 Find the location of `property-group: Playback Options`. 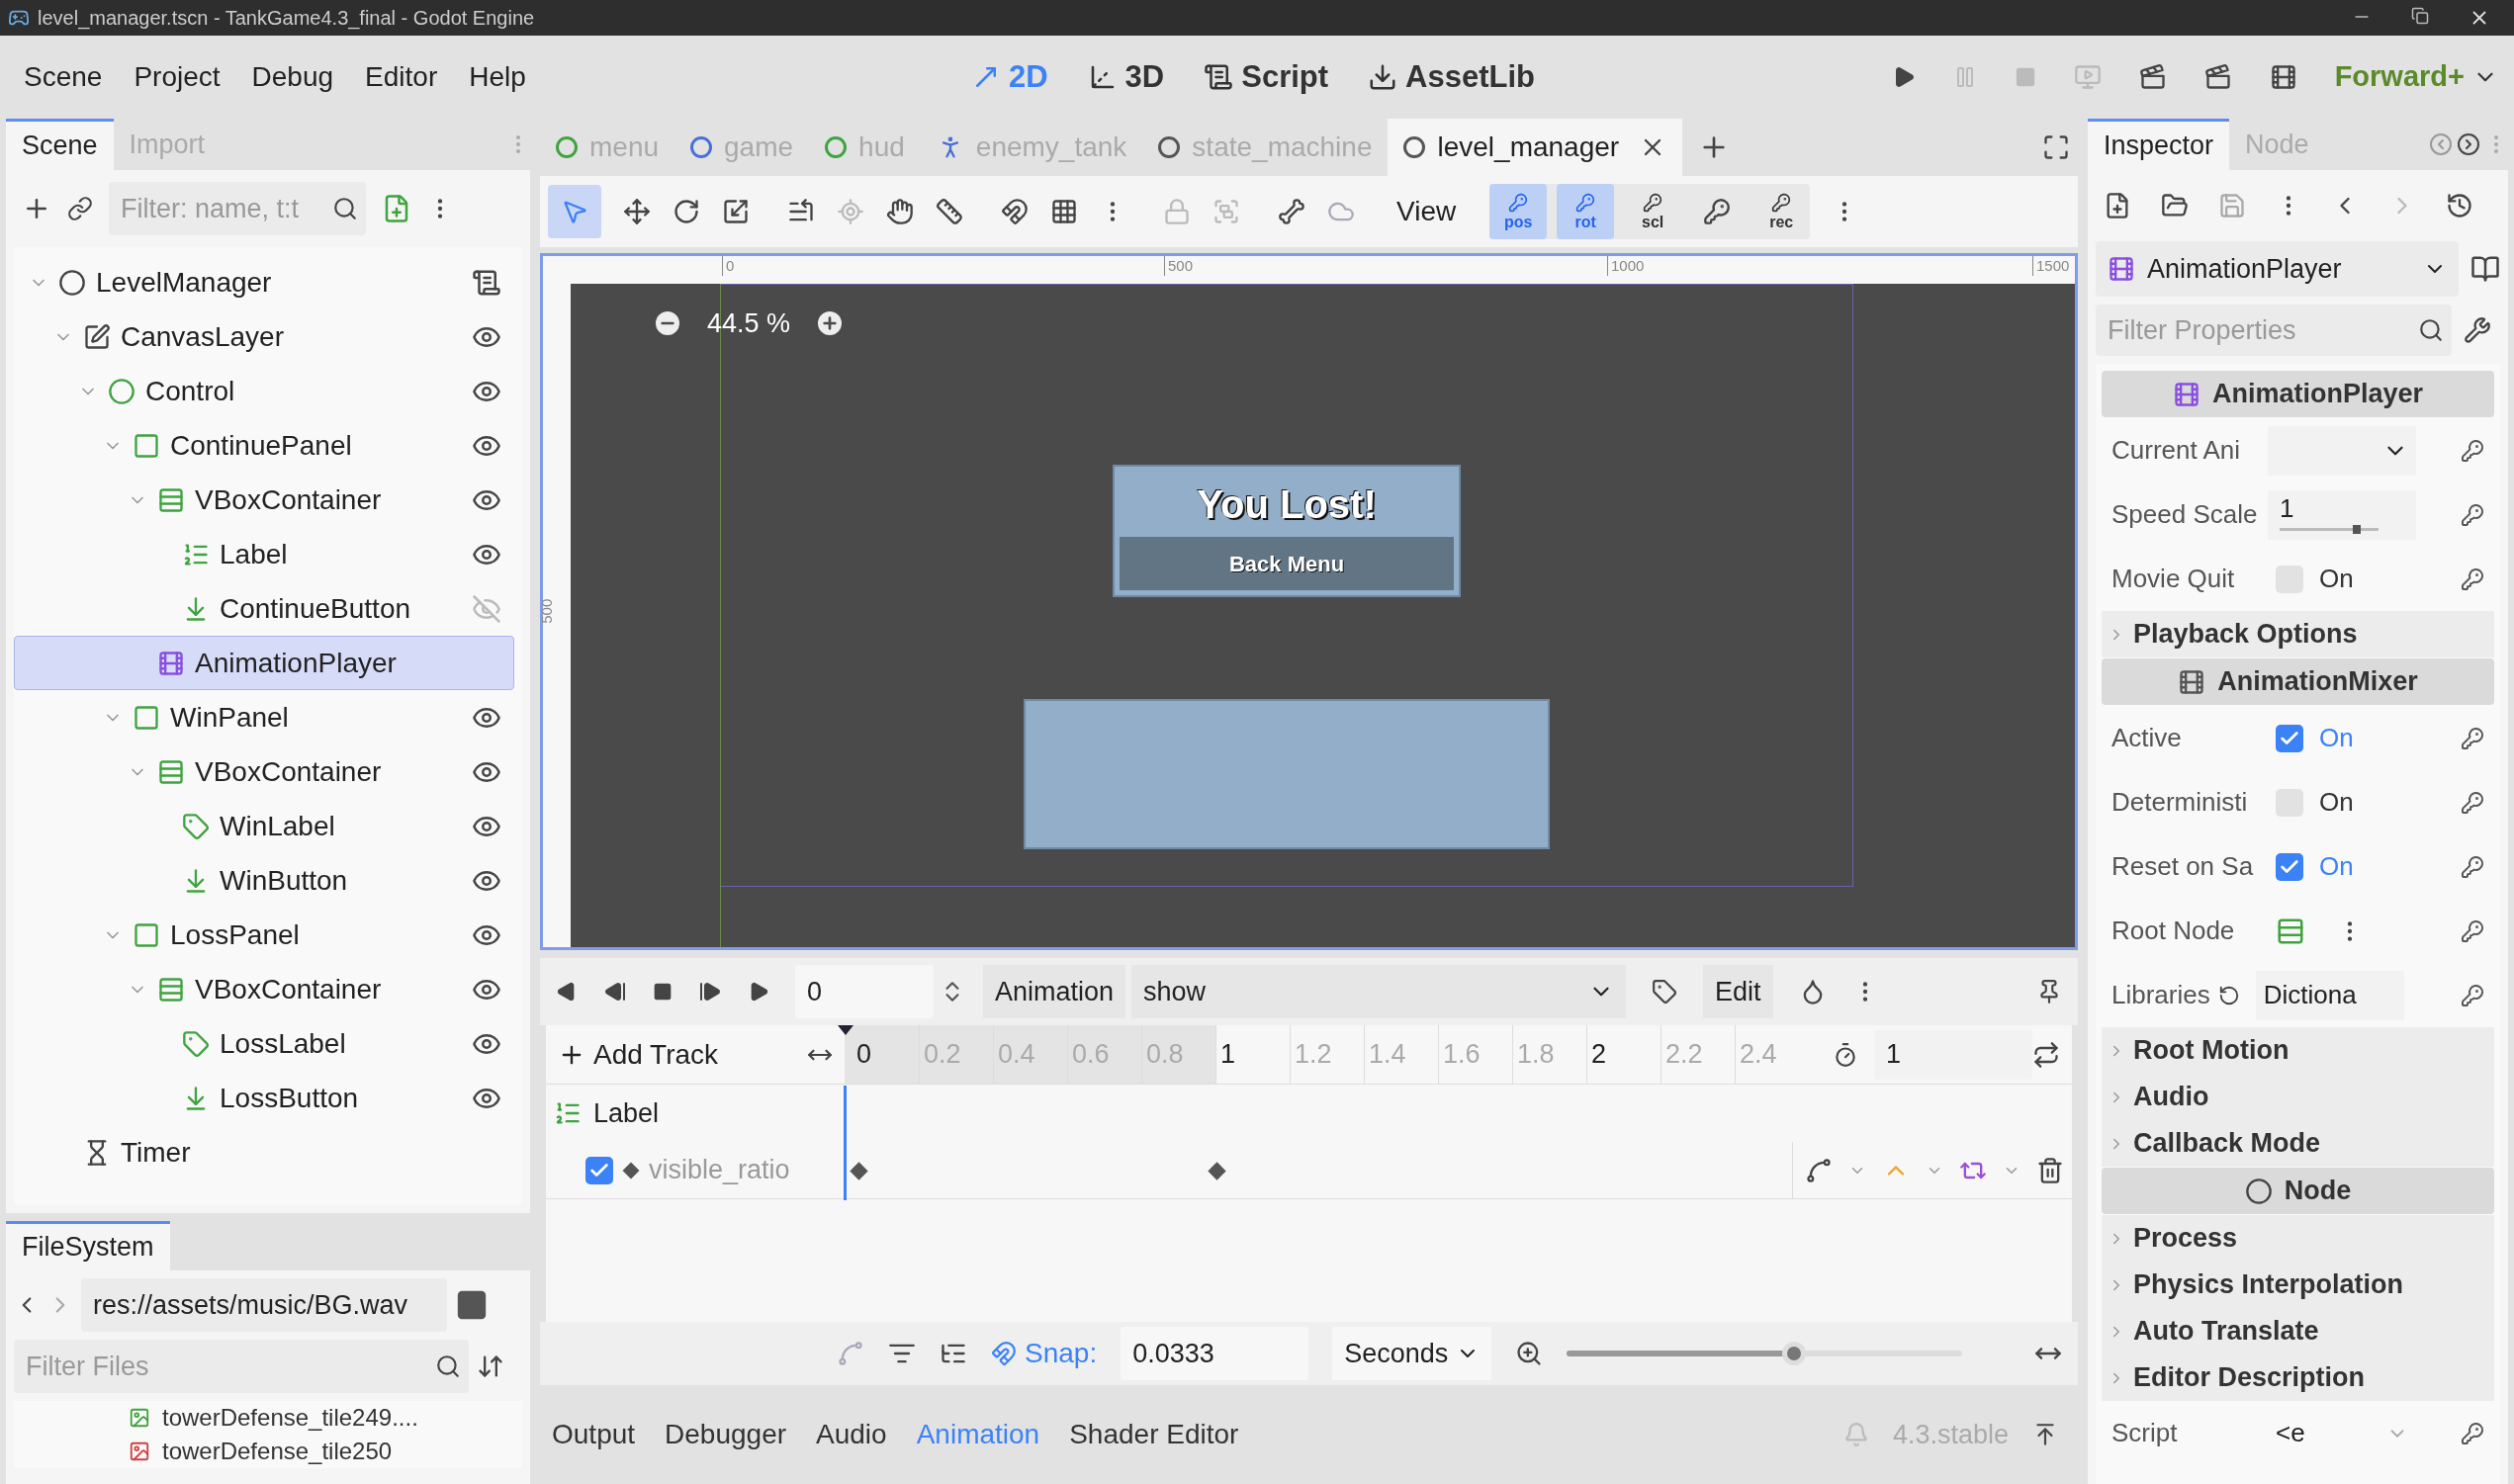

property-group: Playback Options is located at coordinates (2298, 634).